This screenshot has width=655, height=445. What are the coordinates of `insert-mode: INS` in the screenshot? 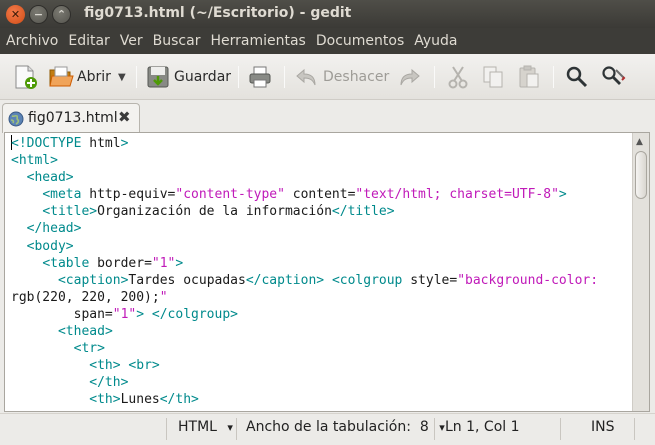 It's located at (603, 427).